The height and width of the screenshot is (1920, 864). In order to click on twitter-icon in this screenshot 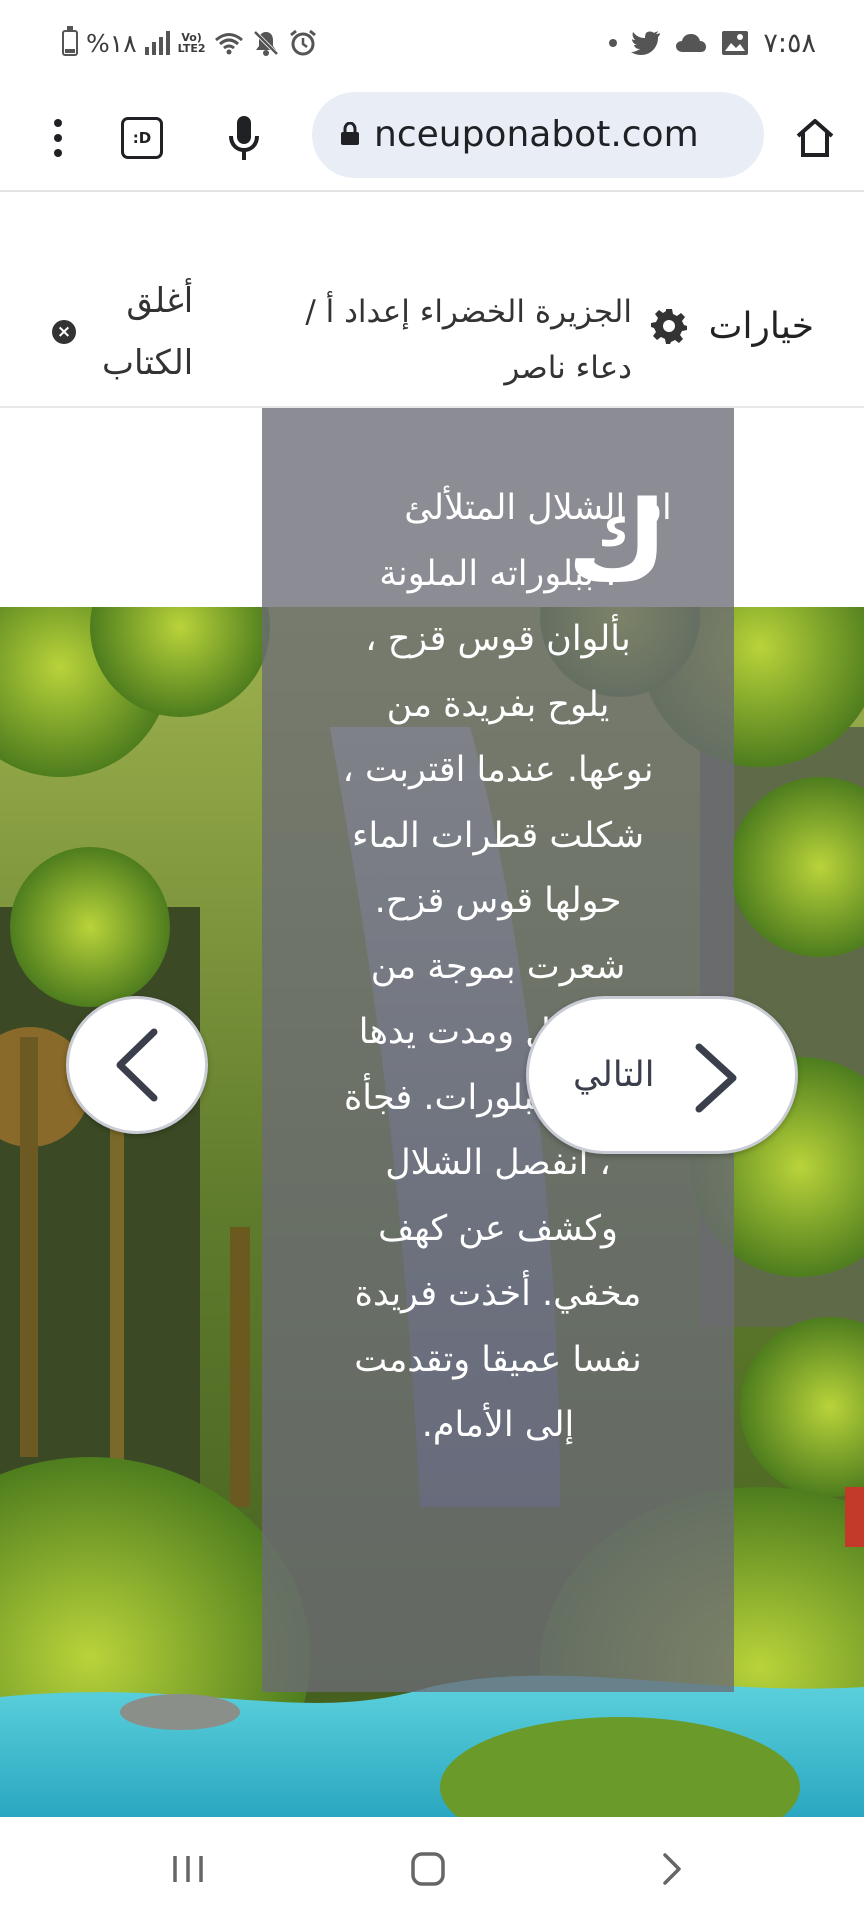, I will do `click(646, 43)`.